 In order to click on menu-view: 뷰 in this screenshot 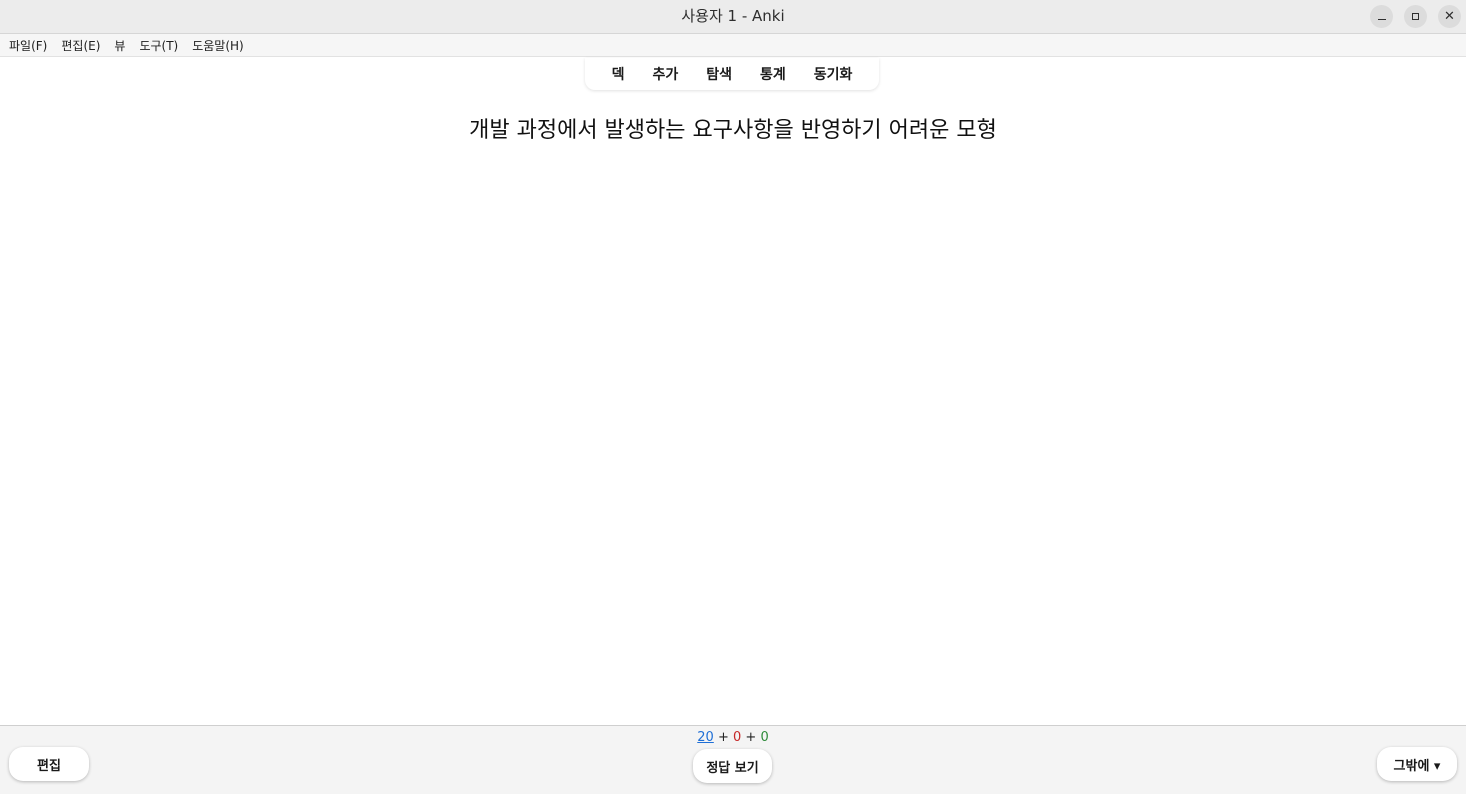, I will do `click(119, 45)`.